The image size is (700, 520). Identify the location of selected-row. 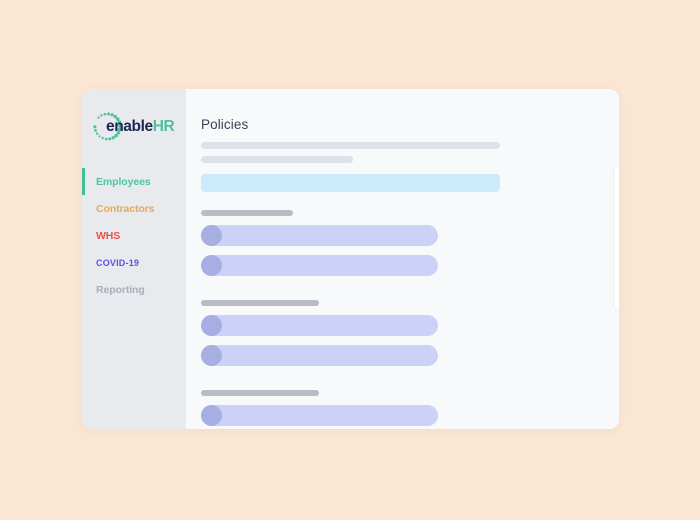
(350, 183).